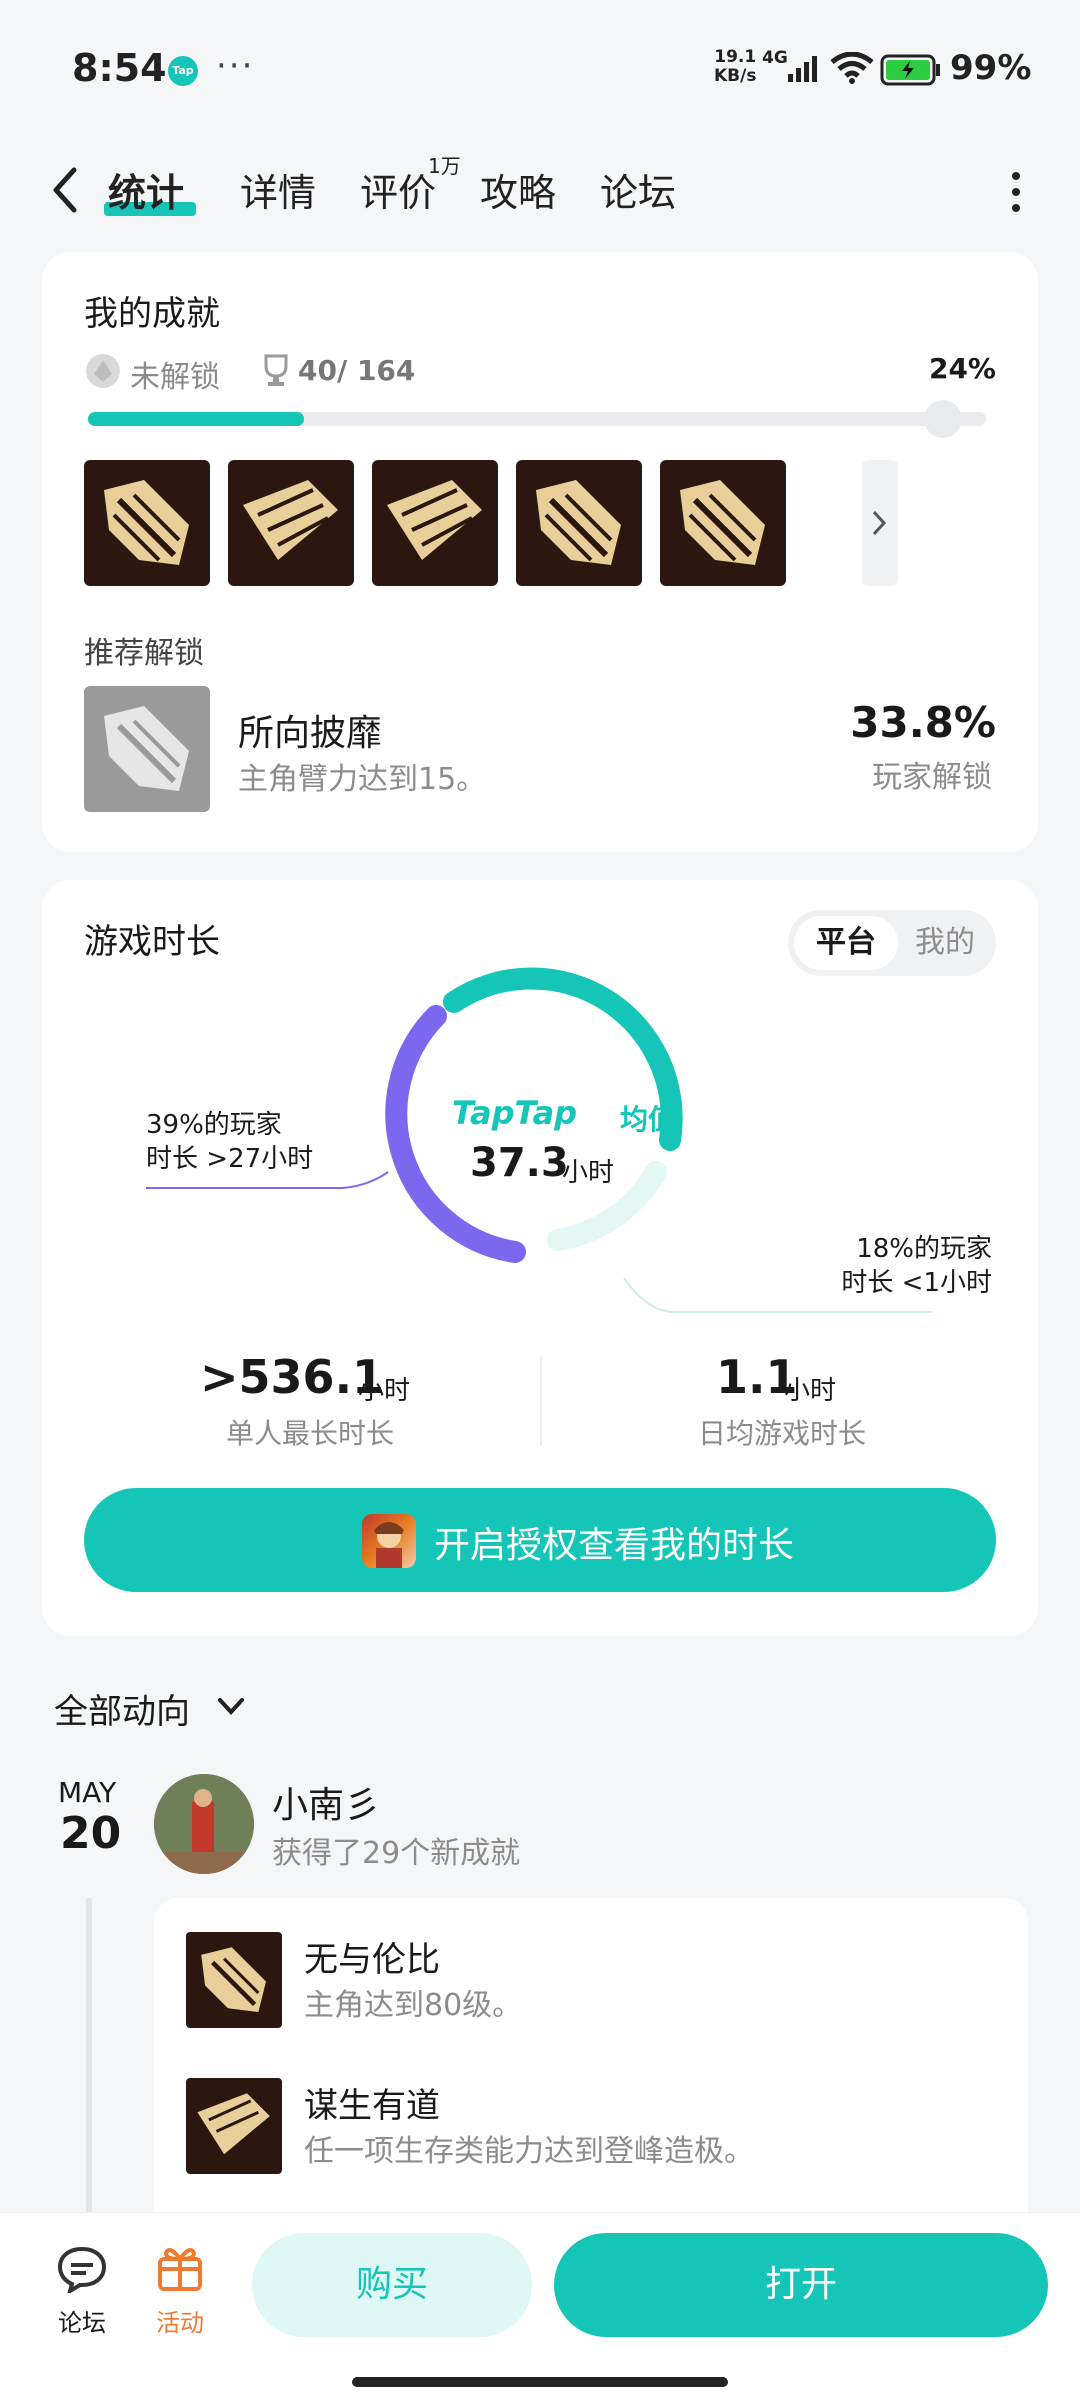  I want to click on avatar, so click(204, 1824).